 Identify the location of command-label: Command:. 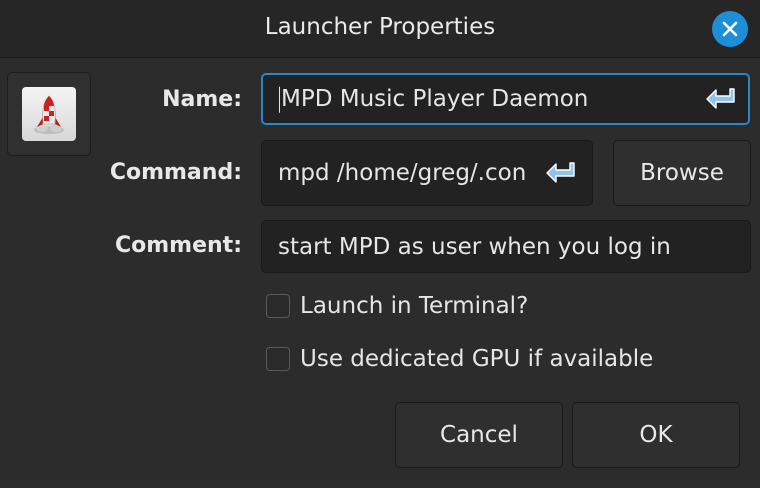
(175, 172).